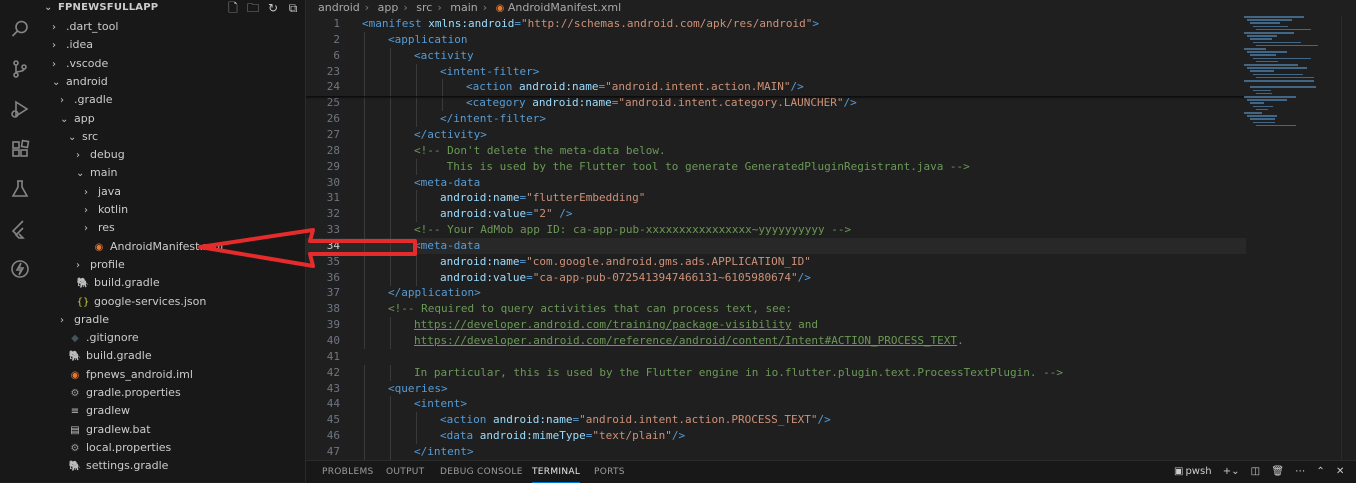  What do you see at coordinates (172, 448) in the screenshot?
I see `tree-file: ⚙ local.properties` at bounding box center [172, 448].